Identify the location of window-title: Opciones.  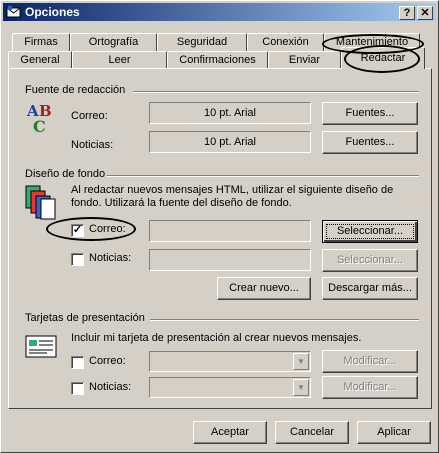
(52, 12).